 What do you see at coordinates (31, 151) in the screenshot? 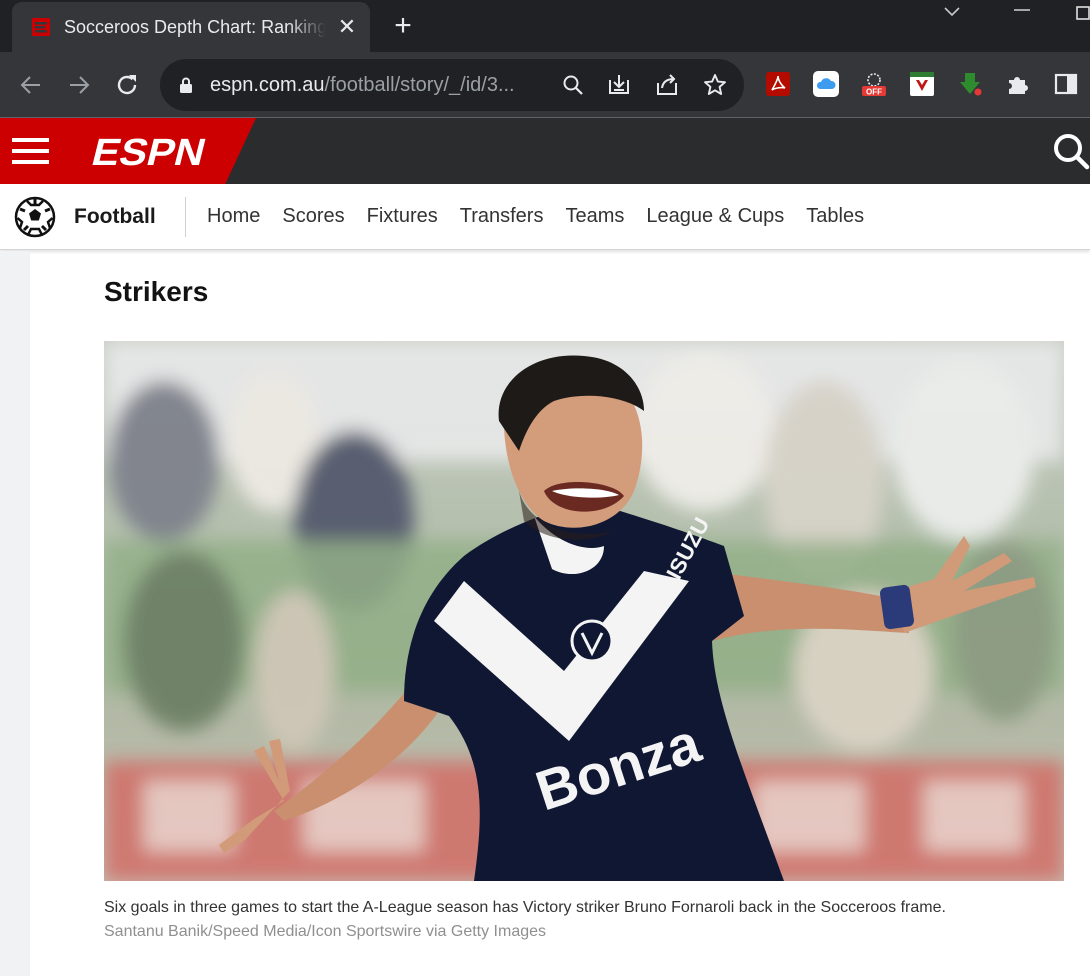
I see `hamburger-menu-icon` at bounding box center [31, 151].